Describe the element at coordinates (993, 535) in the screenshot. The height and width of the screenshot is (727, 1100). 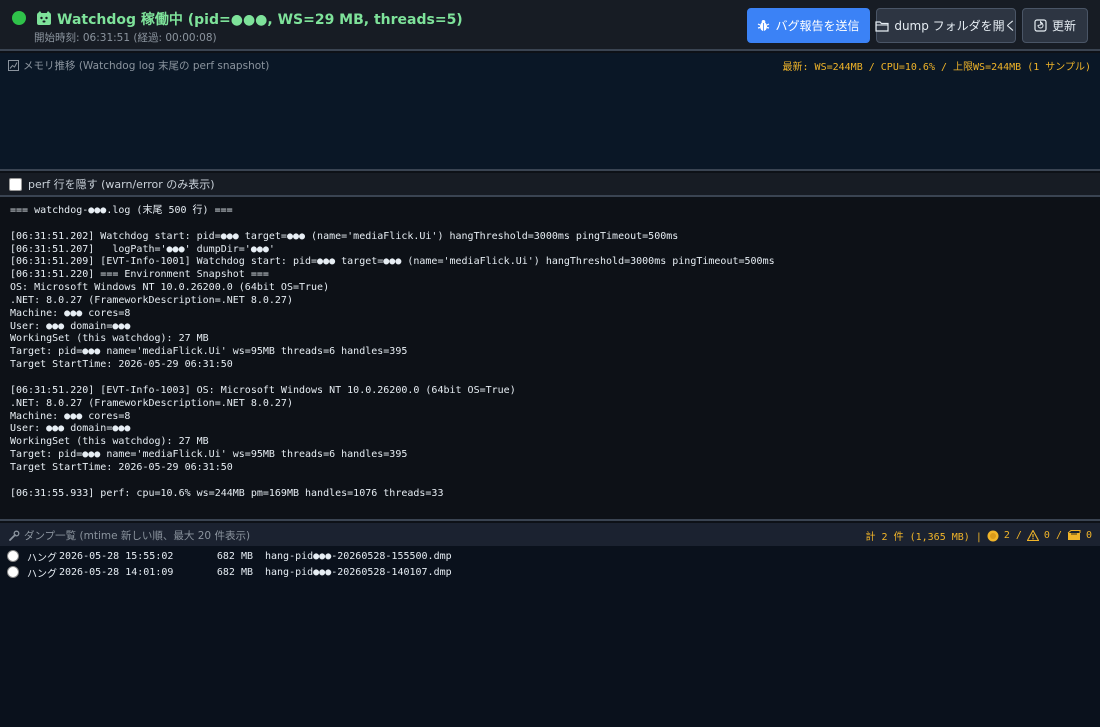
I see `hang-dump-icon` at that location.